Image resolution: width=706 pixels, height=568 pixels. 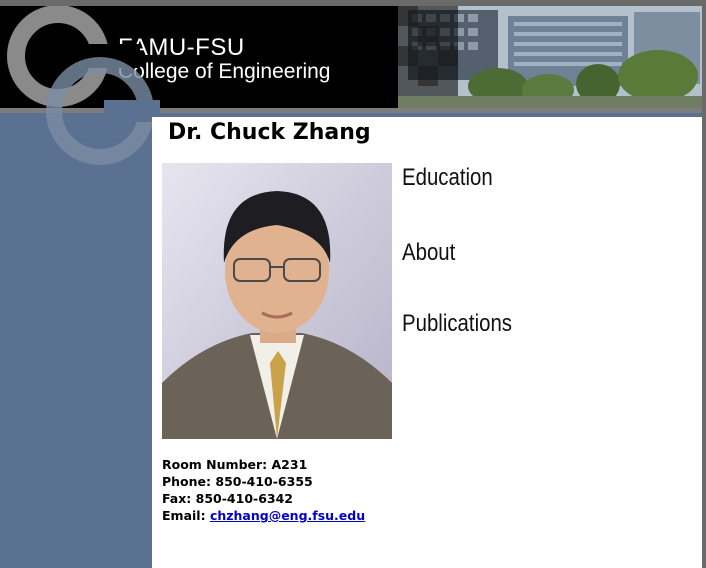 I want to click on window-frame-right, so click(x=704, y=284).